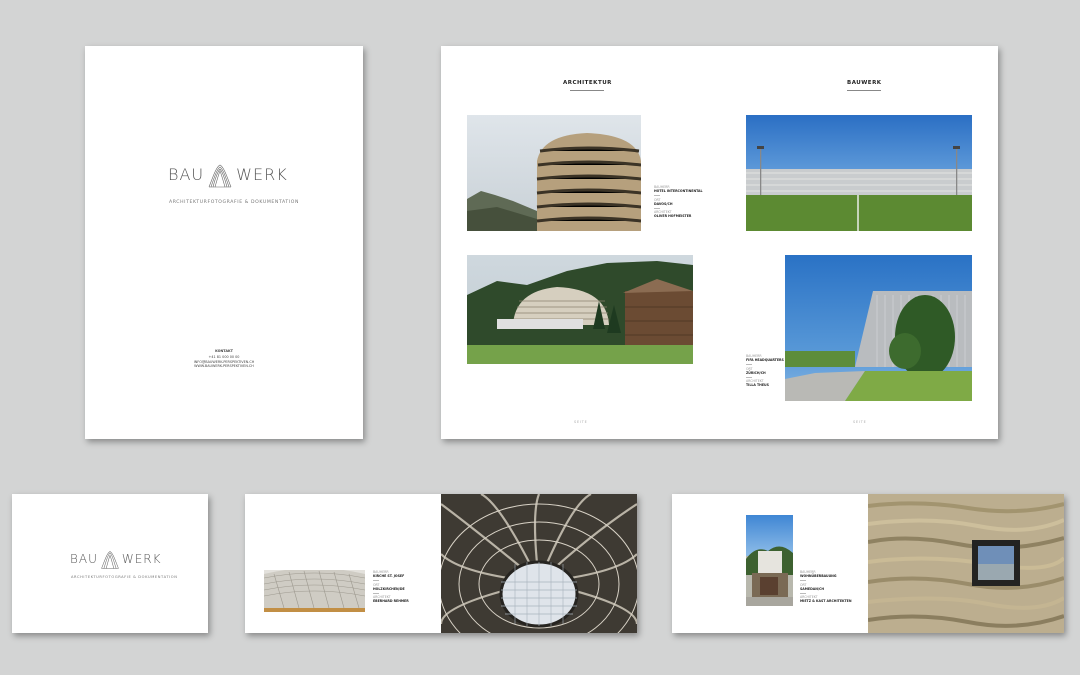  What do you see at coordinates (756, 372) in the screenshot?
I see `caption-value-ort: ZÜRICH/CH` at bounding box center [756, 372].